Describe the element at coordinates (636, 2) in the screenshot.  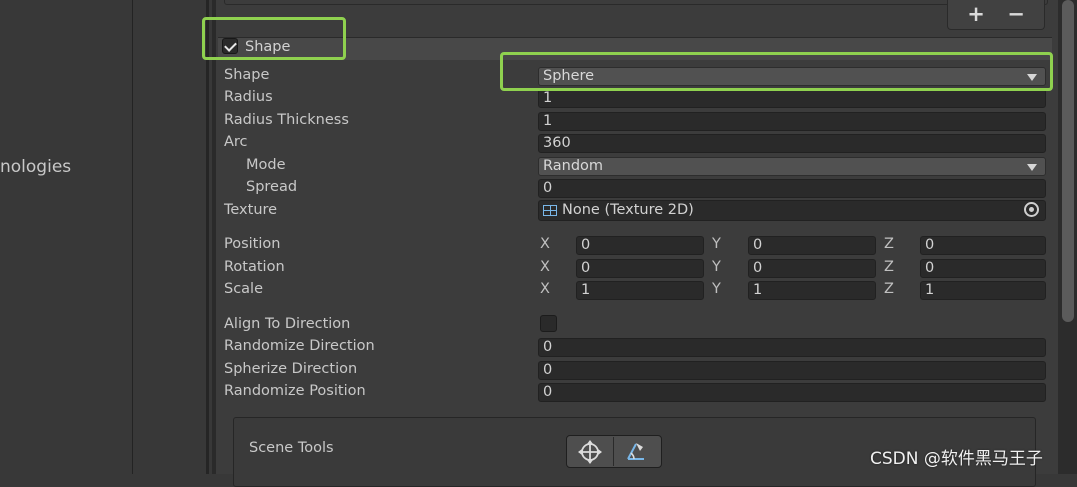
I see `burst-list-box` at that location.